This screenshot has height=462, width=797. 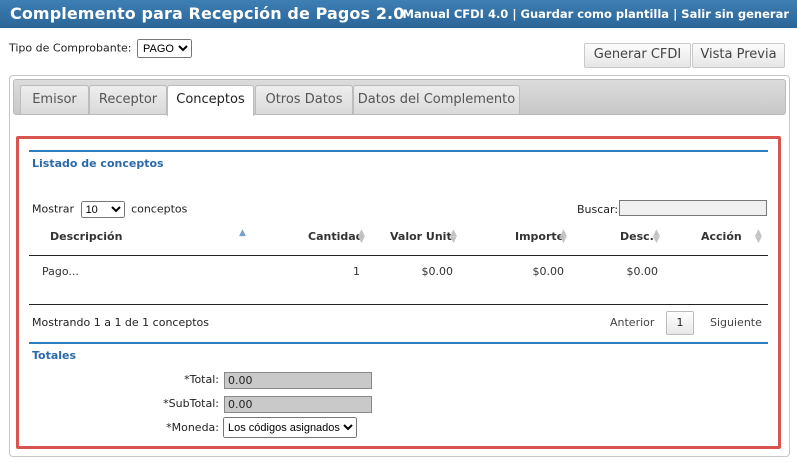 What do you see at coordinates (70, 48) in the screenshot?
I see `tipo-comprobante-label: Tipo de Comprobante:` at bounding box center [70, 48].